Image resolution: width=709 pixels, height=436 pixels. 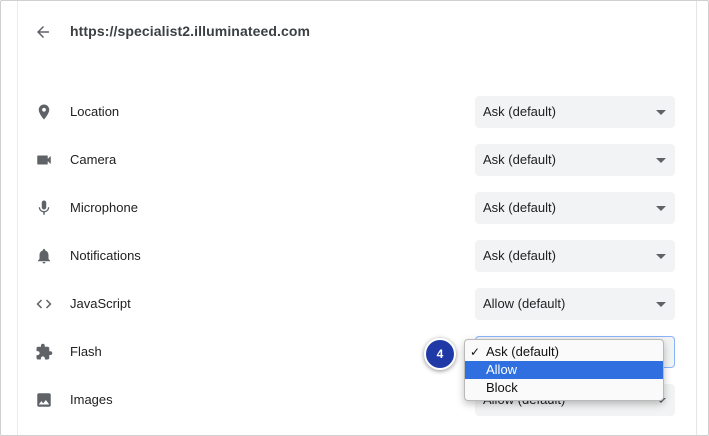 I want to click on select-value: Allow (default), so click(x=524, y=303).